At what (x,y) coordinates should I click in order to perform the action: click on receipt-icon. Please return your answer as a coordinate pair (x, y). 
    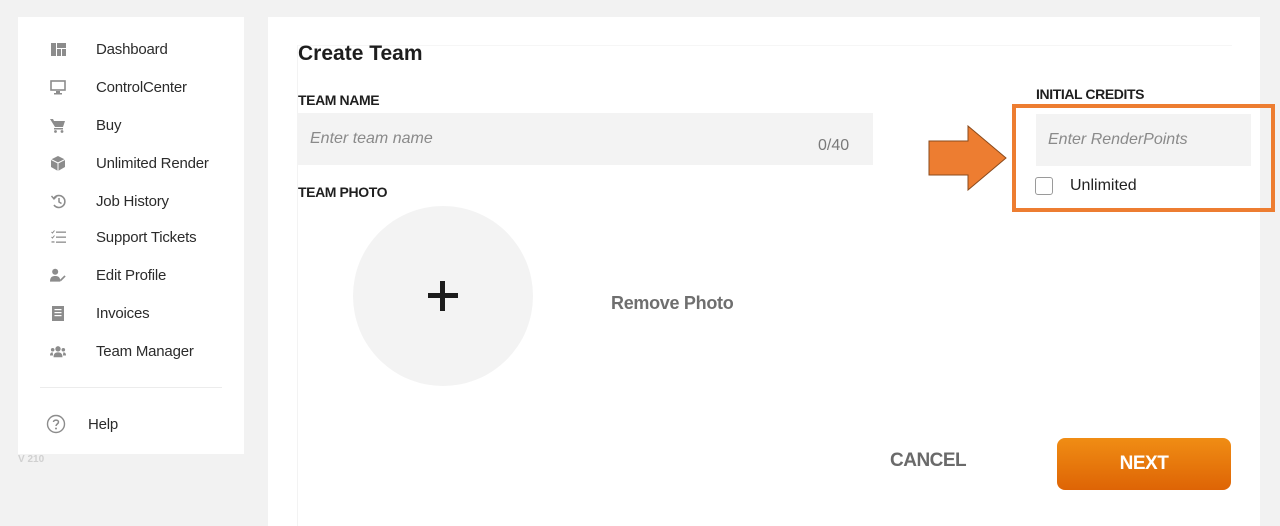
    Looking at the image, I should click on (58, 313).